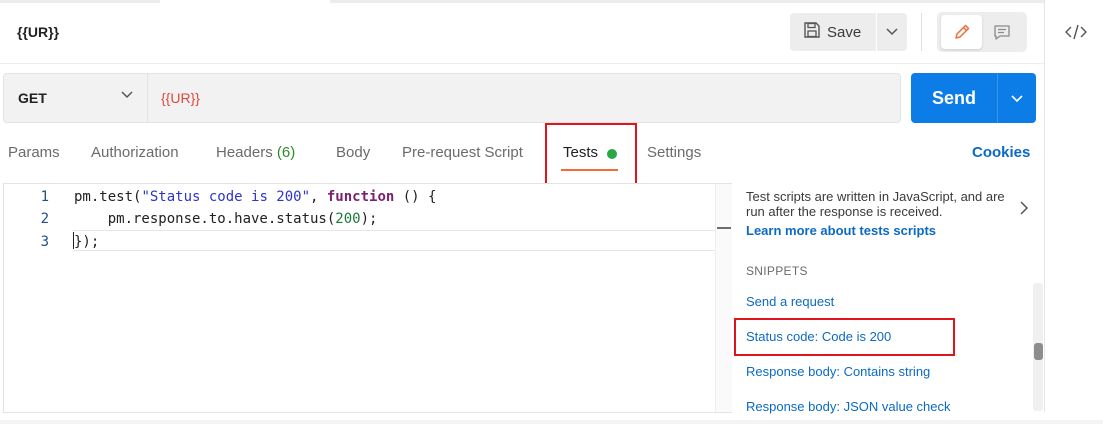  I want to click on snippets-heading: SNIPPETS, so click(777, 271).